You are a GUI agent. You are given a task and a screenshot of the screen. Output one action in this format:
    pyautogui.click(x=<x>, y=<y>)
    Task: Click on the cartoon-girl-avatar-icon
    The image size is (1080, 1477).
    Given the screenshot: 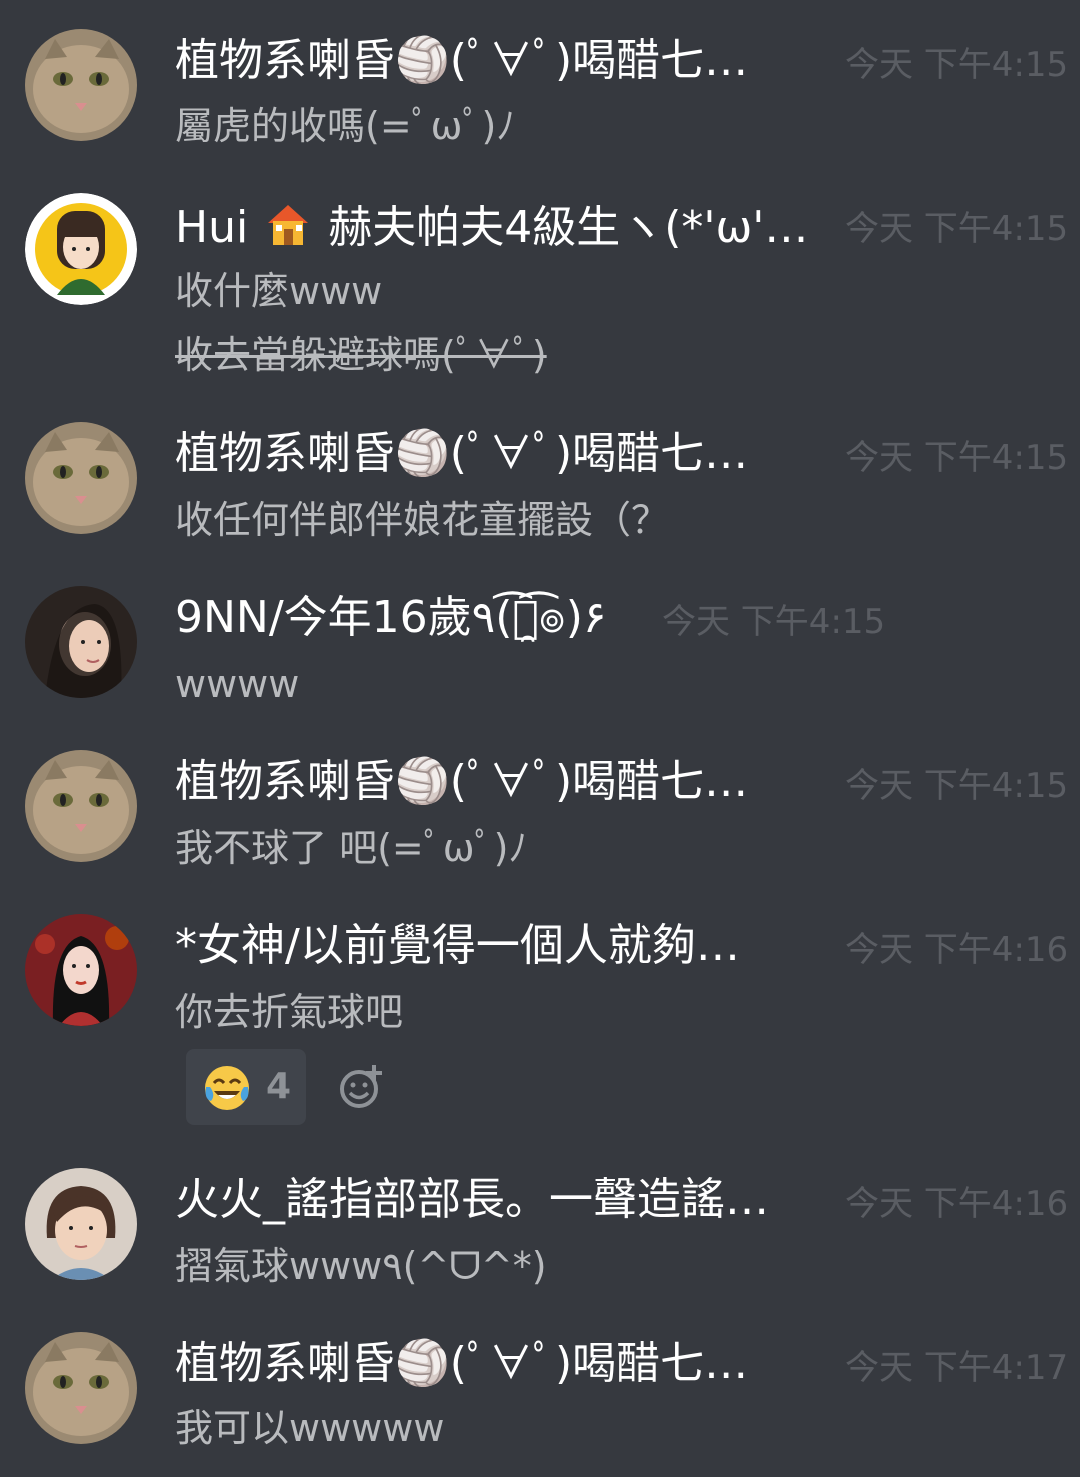 What is the action you would take?
    pyautogui.click(x=81, y=249)
    